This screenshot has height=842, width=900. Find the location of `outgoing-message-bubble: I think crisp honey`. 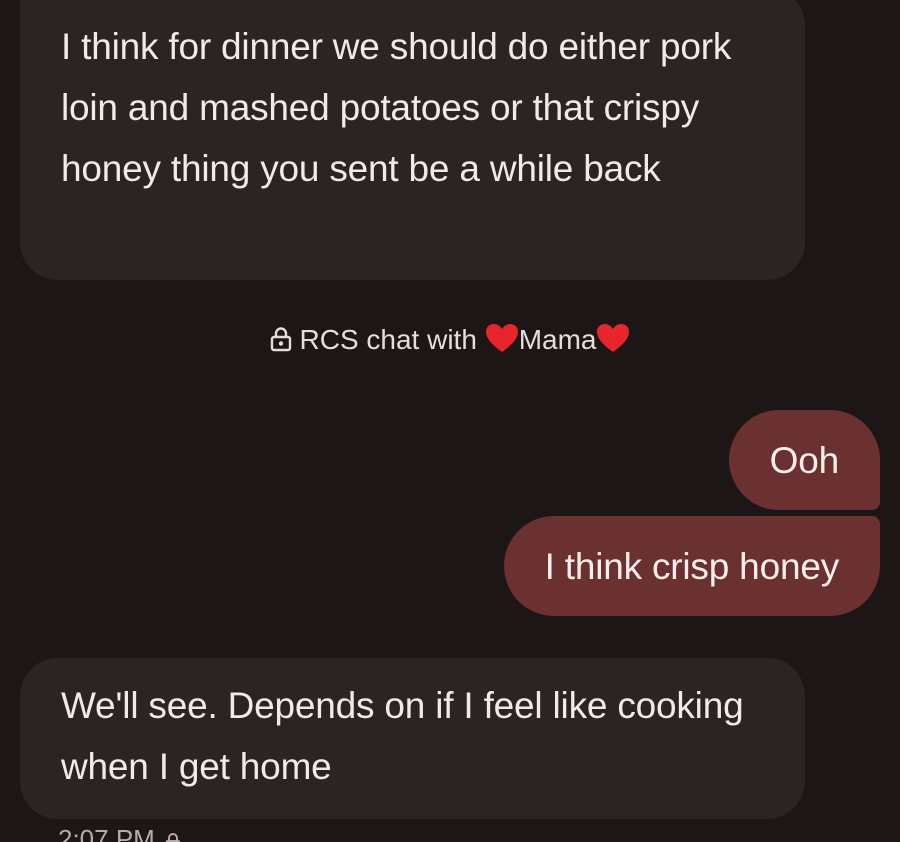

outgoing-message-bubble: I think crisp honey is located at coordinates (691, 566).